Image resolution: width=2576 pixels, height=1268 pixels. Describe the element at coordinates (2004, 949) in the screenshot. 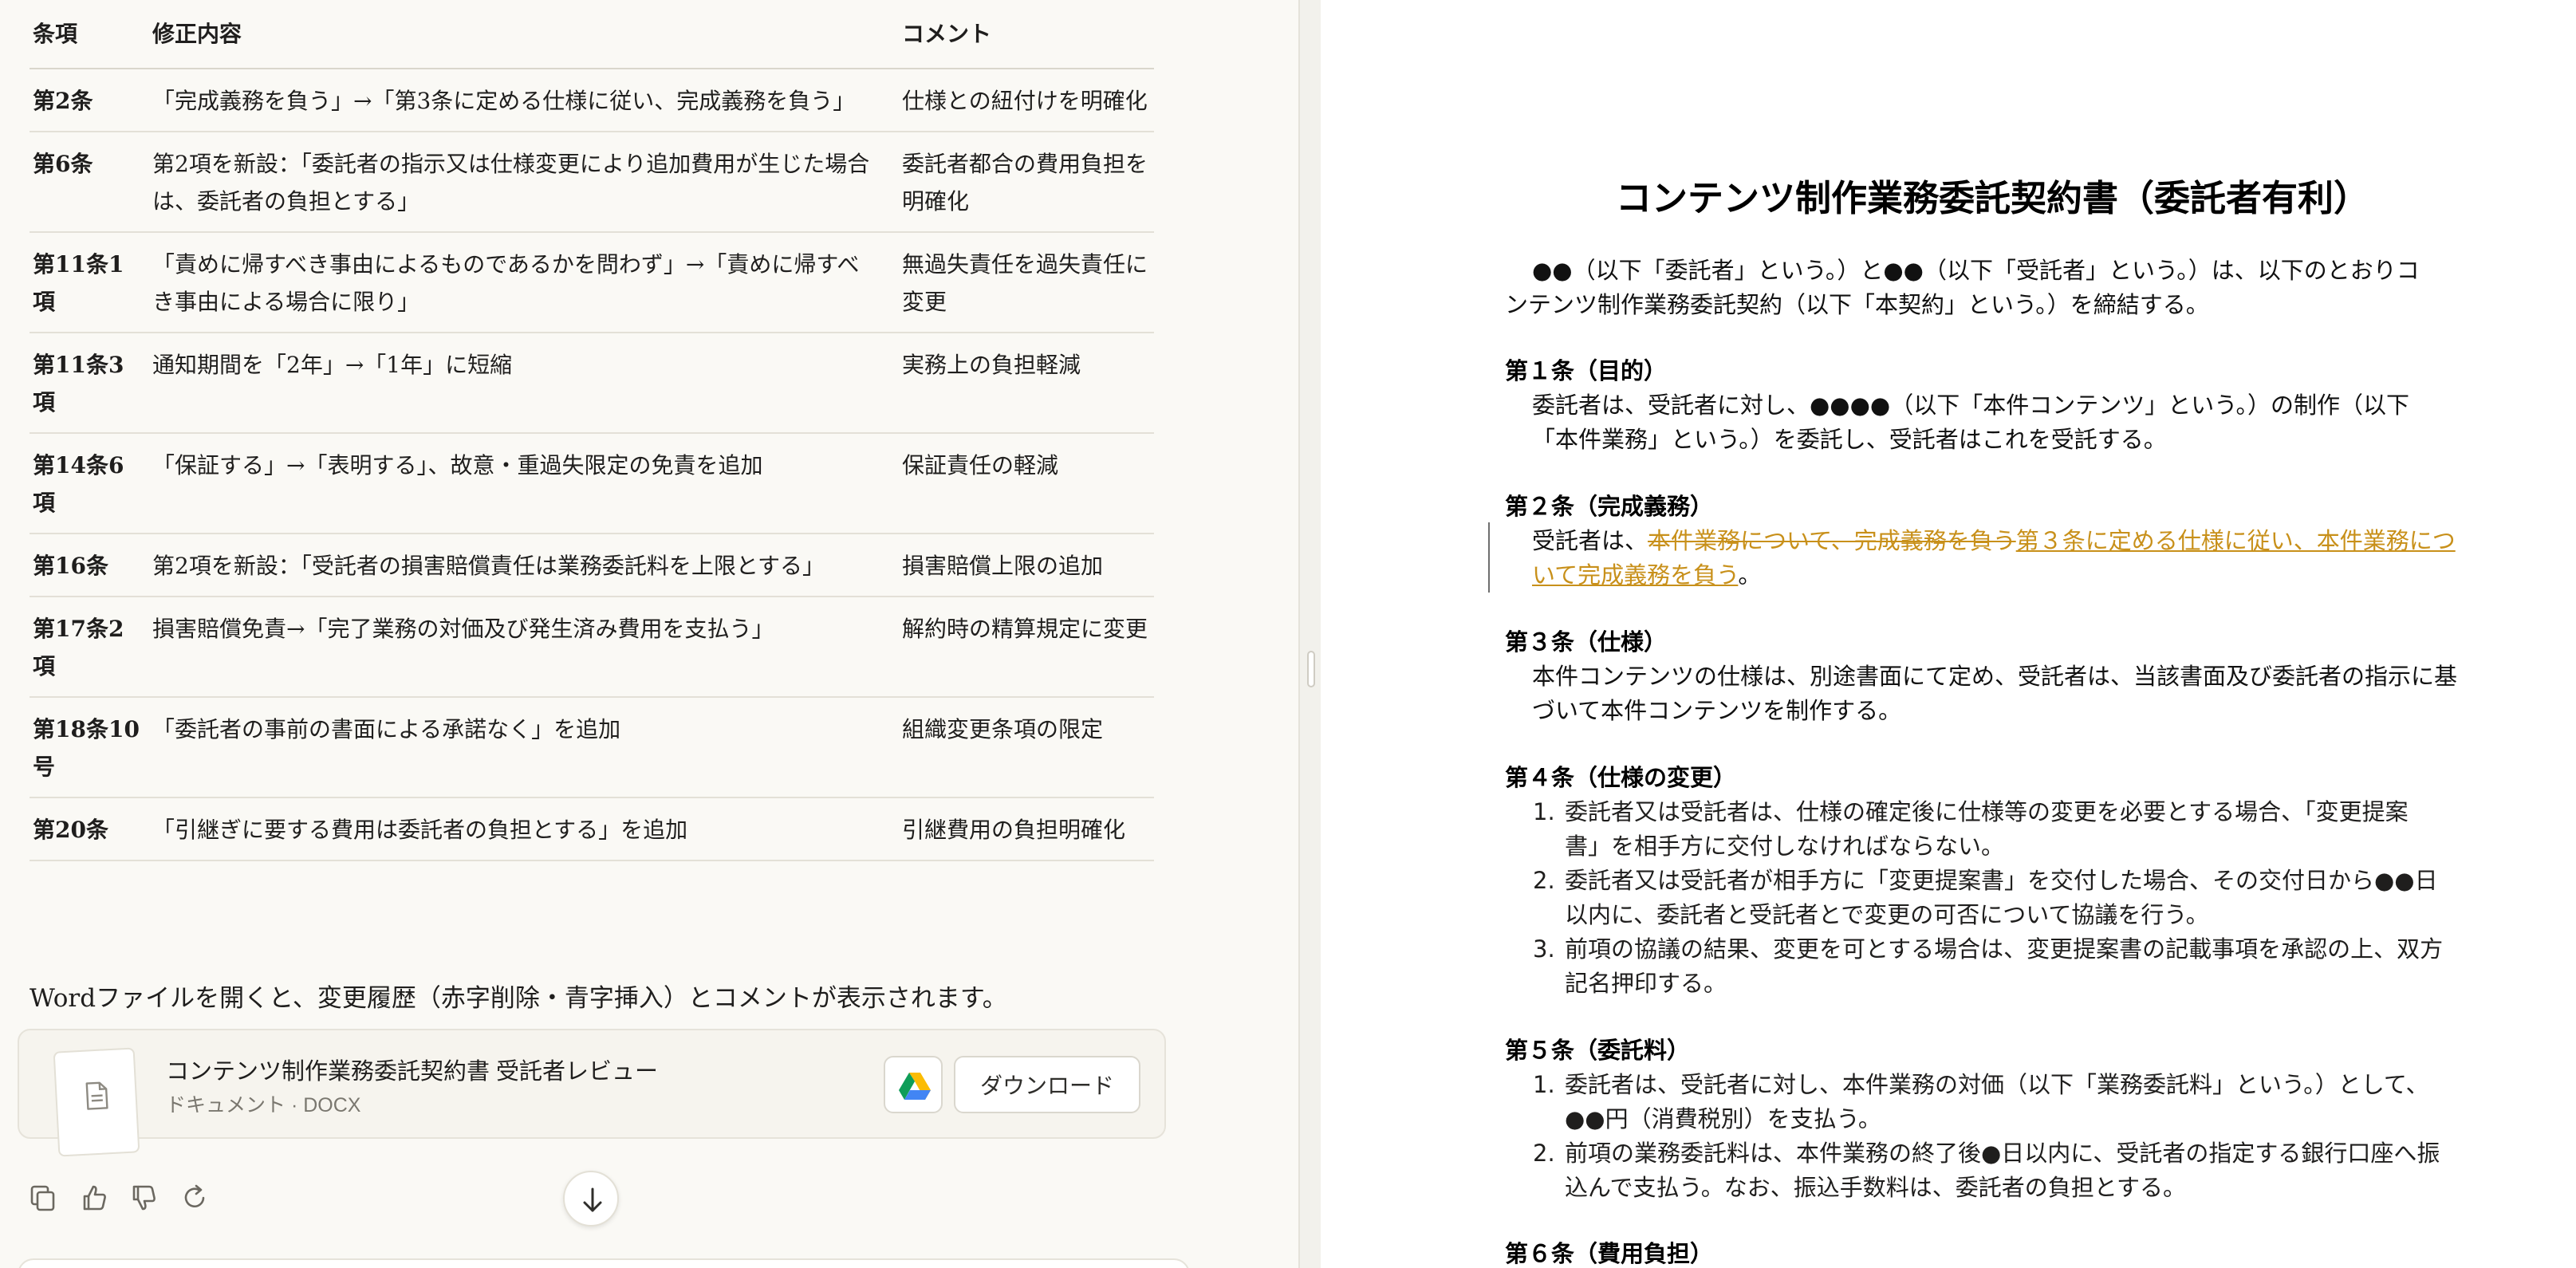

I see `list-item-line: 前項の協議の結果、変更を可とする場合は、変更提案書の記載事項を承認の上、双方` at that location.